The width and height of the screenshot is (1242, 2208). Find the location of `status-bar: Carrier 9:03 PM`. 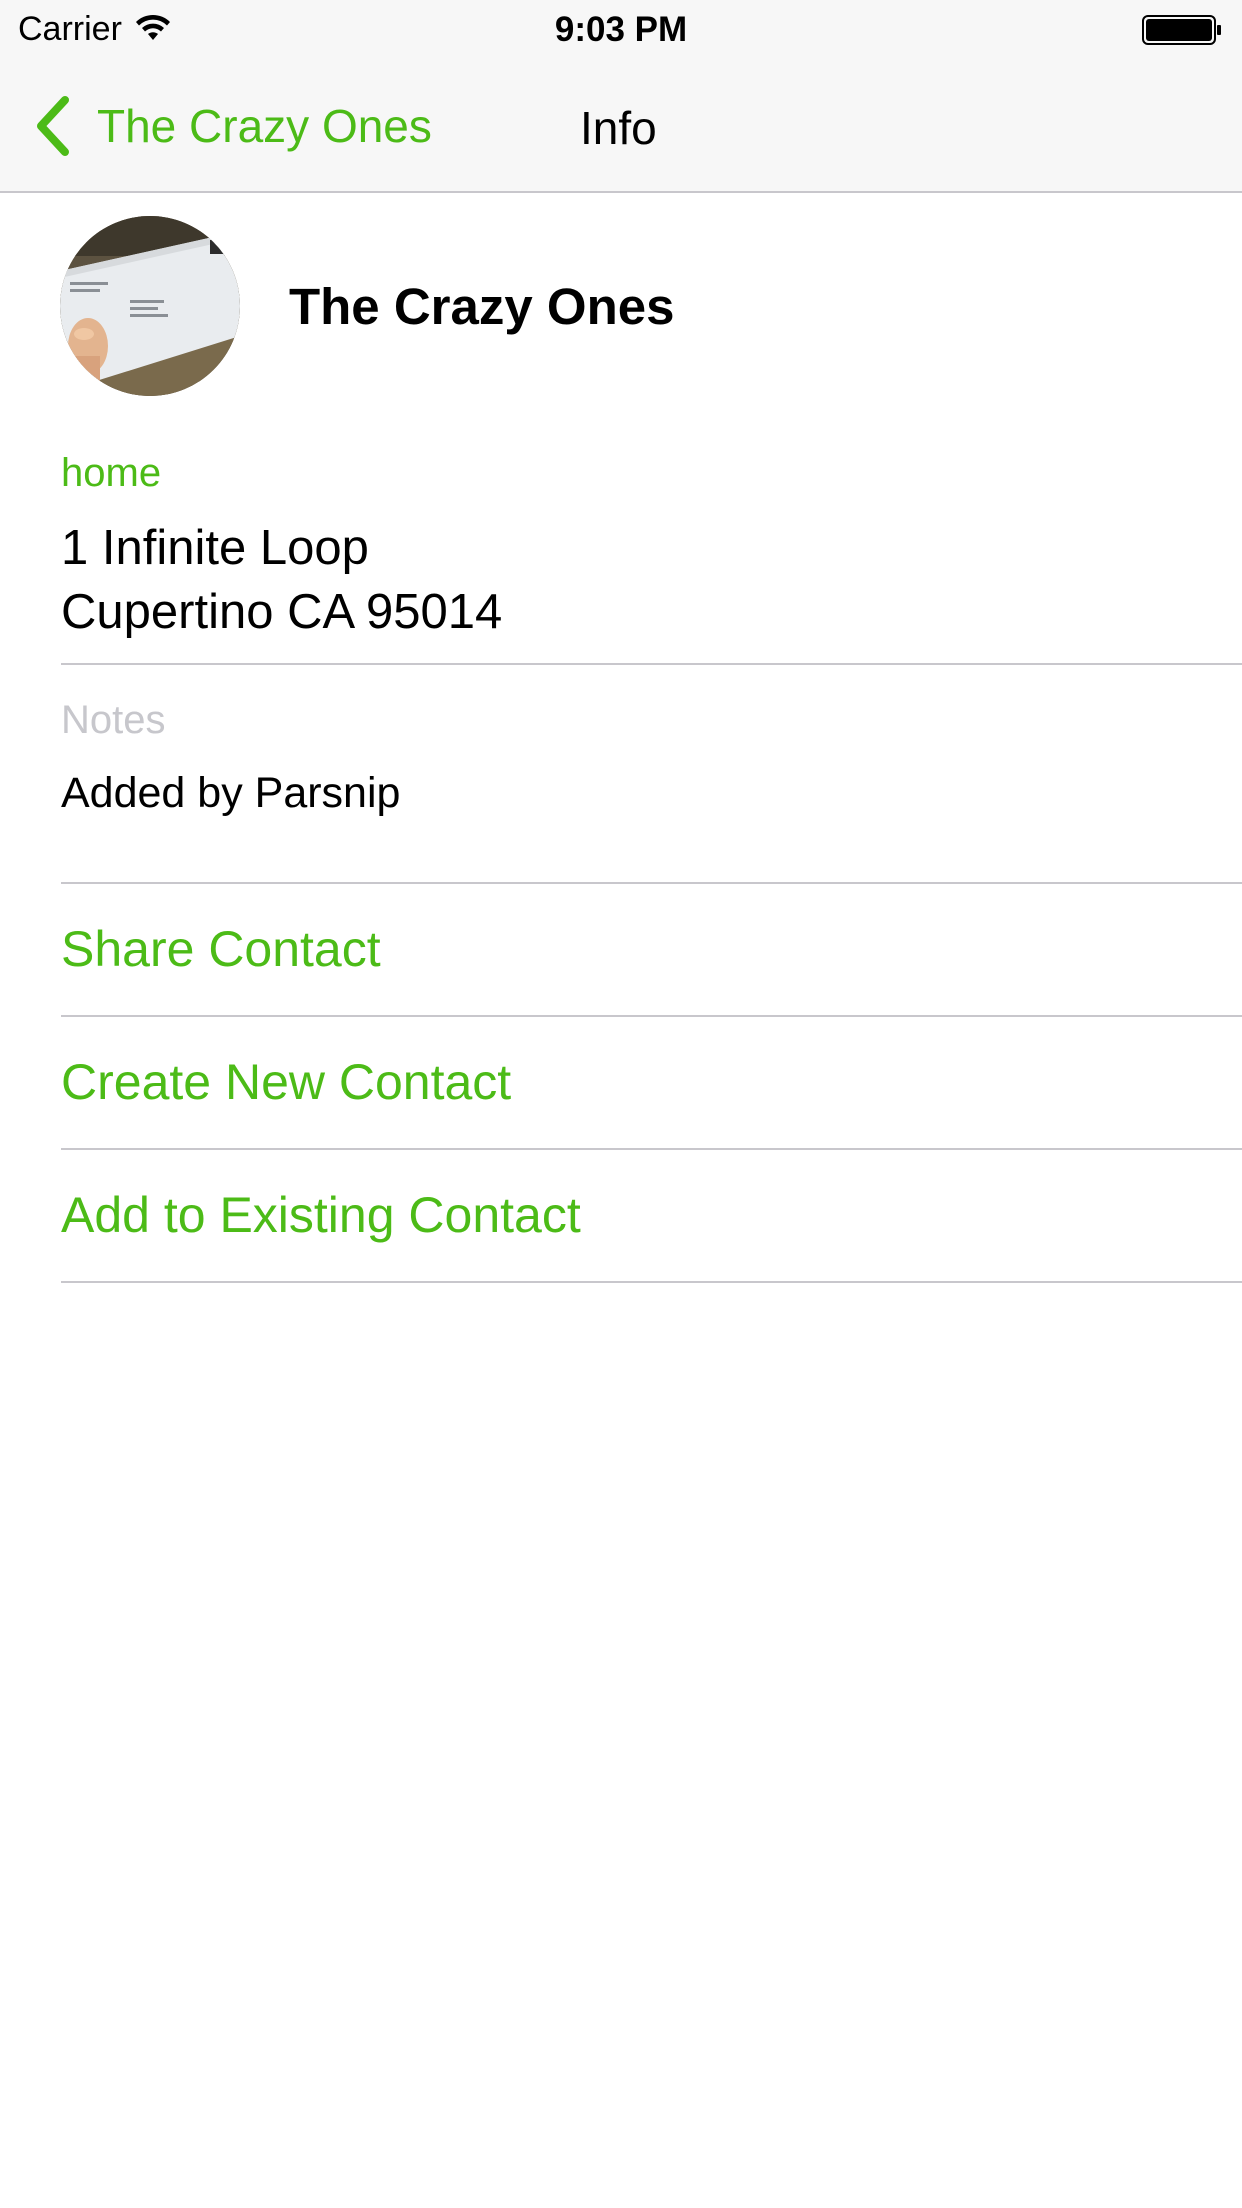

status-bar: Carrier 9:03 PM is located at coordinates (621, 30).